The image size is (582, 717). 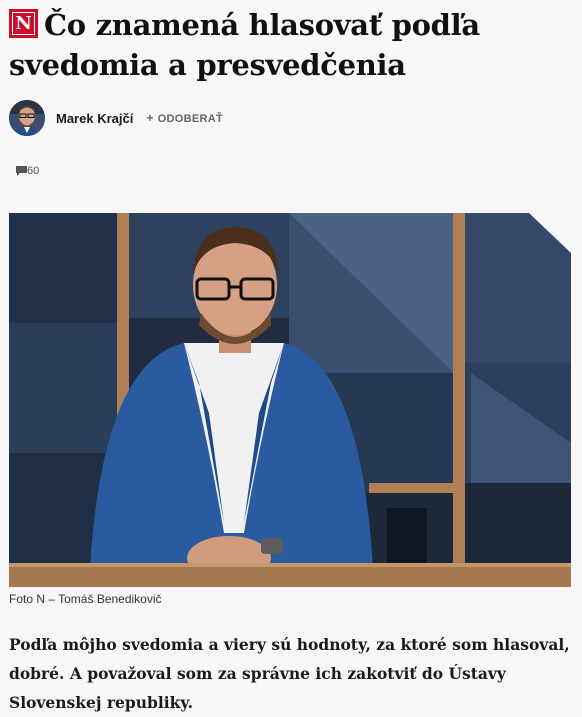 What do you see at coordinates (27, 118) in the screenshot?
I see `author-avatar` at bounding box center [27, 118].